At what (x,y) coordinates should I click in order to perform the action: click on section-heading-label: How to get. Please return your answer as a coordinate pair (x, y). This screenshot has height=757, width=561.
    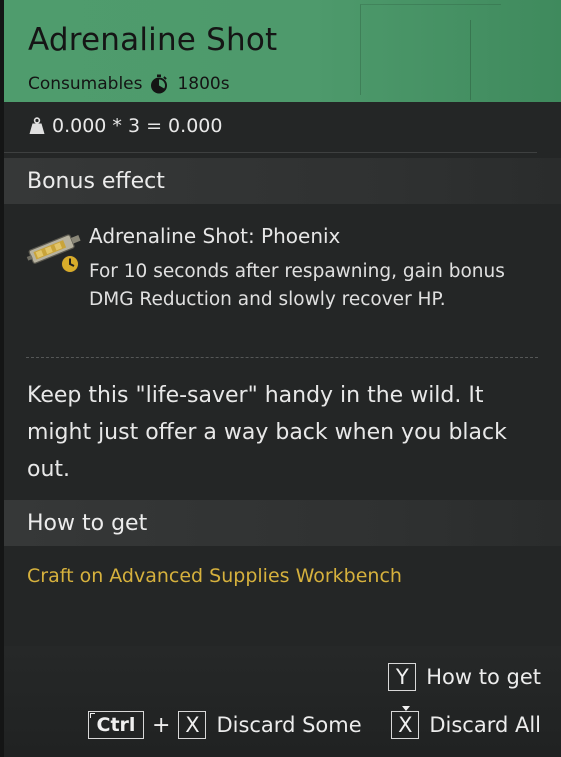
    Looking at the image, I should click on (87, 523).